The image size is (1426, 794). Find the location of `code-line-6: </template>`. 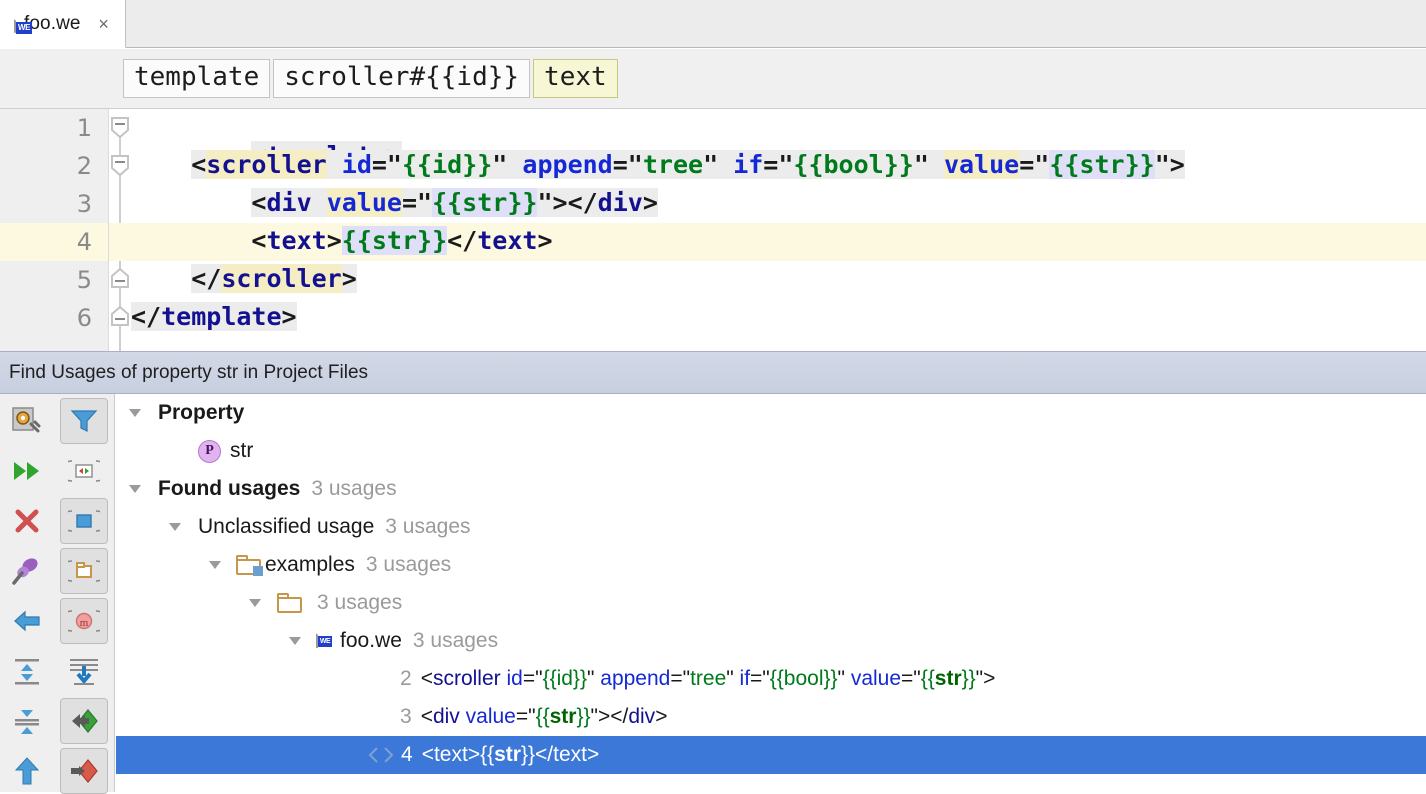

code-line-6: </template> is located at coordinates (767, 318).